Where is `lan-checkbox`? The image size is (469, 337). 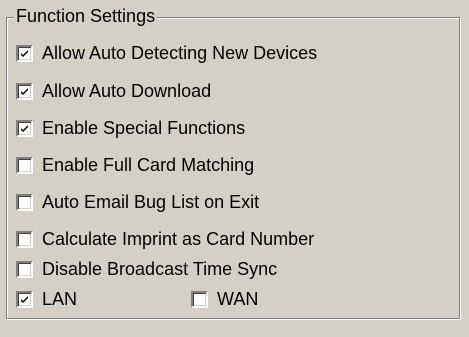
lan-checkbox is located at coordinates (24, 299).